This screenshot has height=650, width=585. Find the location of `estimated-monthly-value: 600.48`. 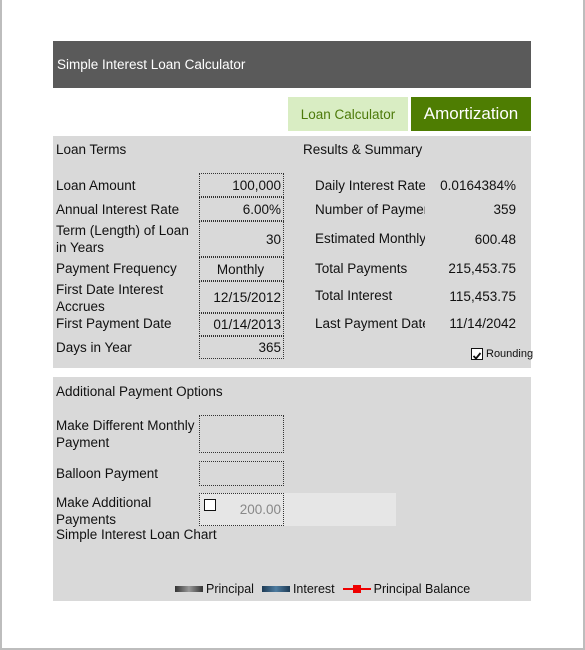

estimated-monthly-value: 600.48 is located at coordinates (495, 239).